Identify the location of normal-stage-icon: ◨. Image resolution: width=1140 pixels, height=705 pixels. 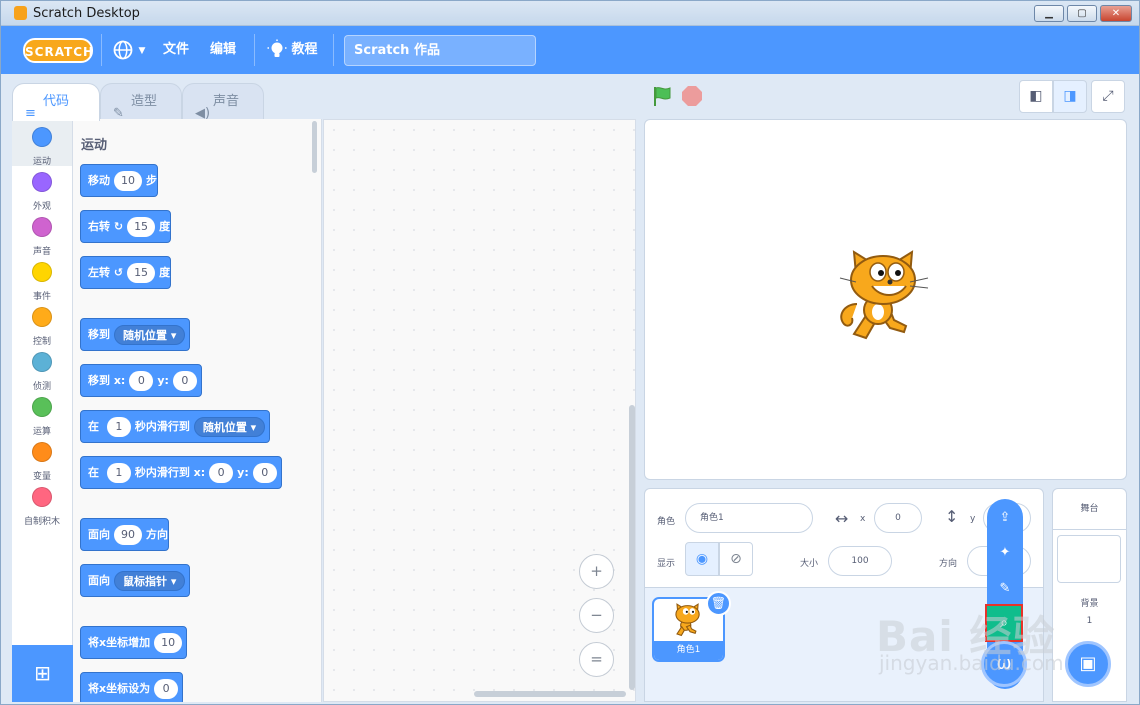
(1070, 96).